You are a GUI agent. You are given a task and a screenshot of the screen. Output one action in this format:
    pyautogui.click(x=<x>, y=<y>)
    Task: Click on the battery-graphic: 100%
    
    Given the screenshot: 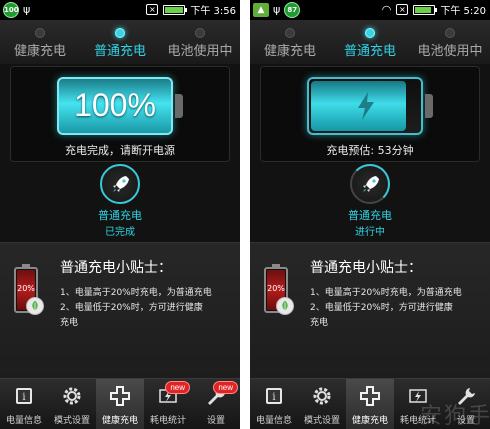 What is the action you would take?
    pyautogui.click(x=115, y=106)
    